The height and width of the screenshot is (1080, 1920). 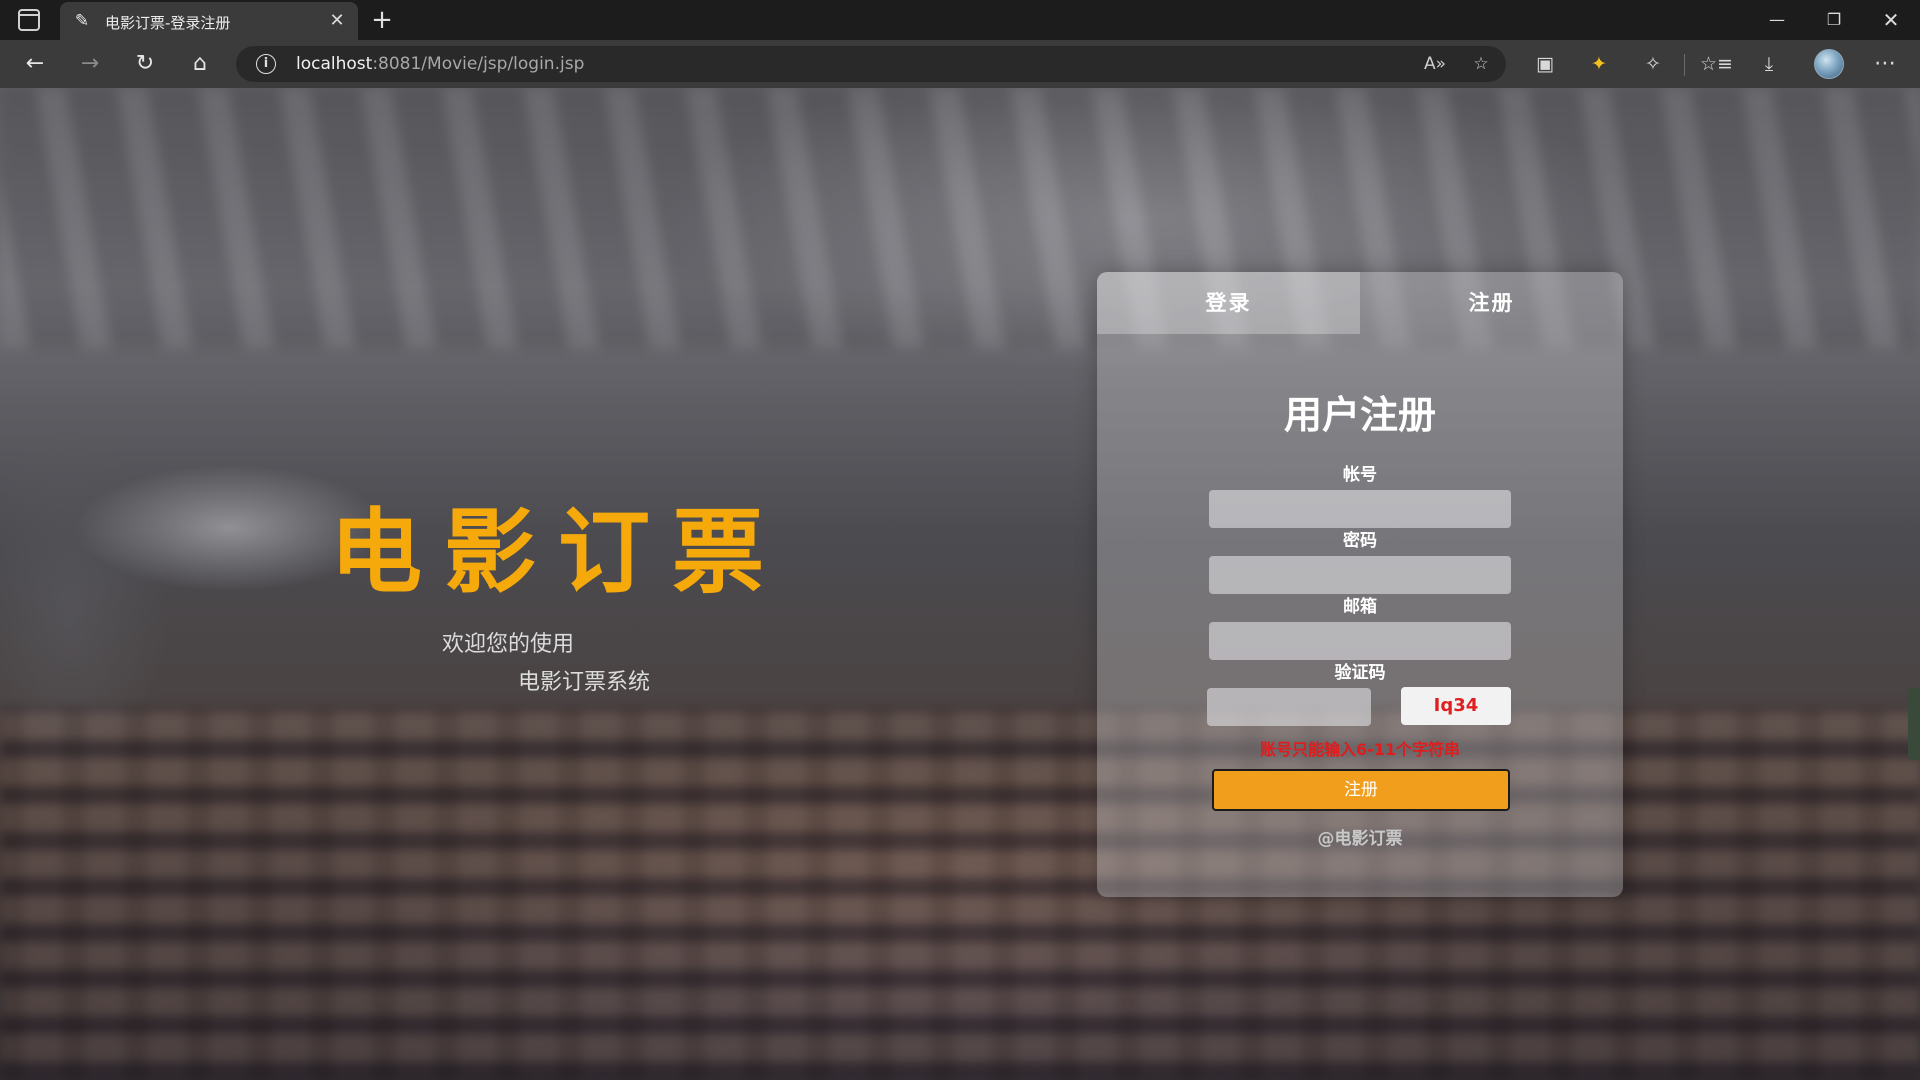 I want to click on error-message: 账号只能输入6-11个字符串, so click(x=1360, y=749).